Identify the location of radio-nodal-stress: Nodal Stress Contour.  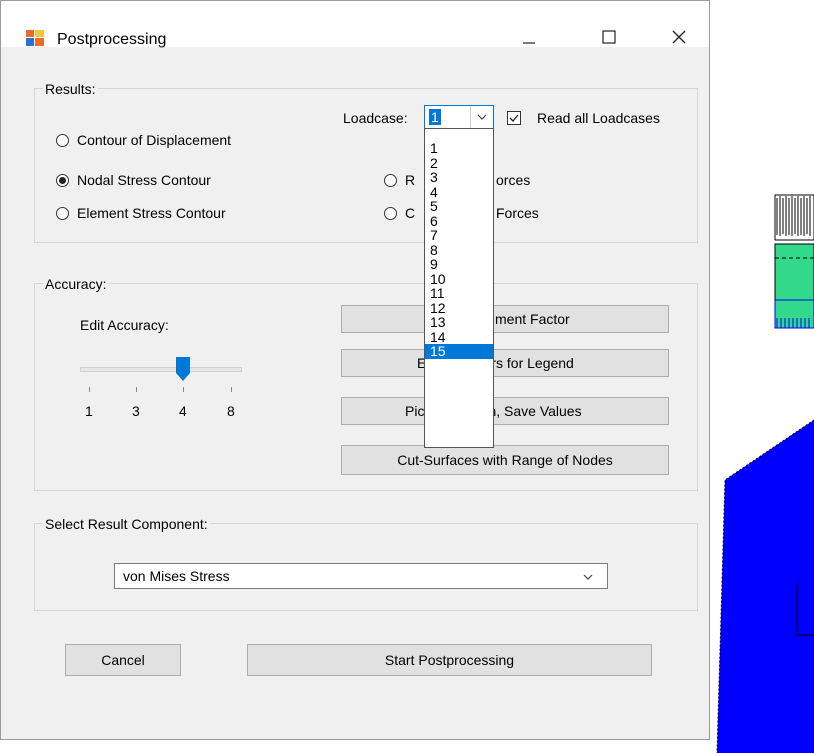
(133, 180).